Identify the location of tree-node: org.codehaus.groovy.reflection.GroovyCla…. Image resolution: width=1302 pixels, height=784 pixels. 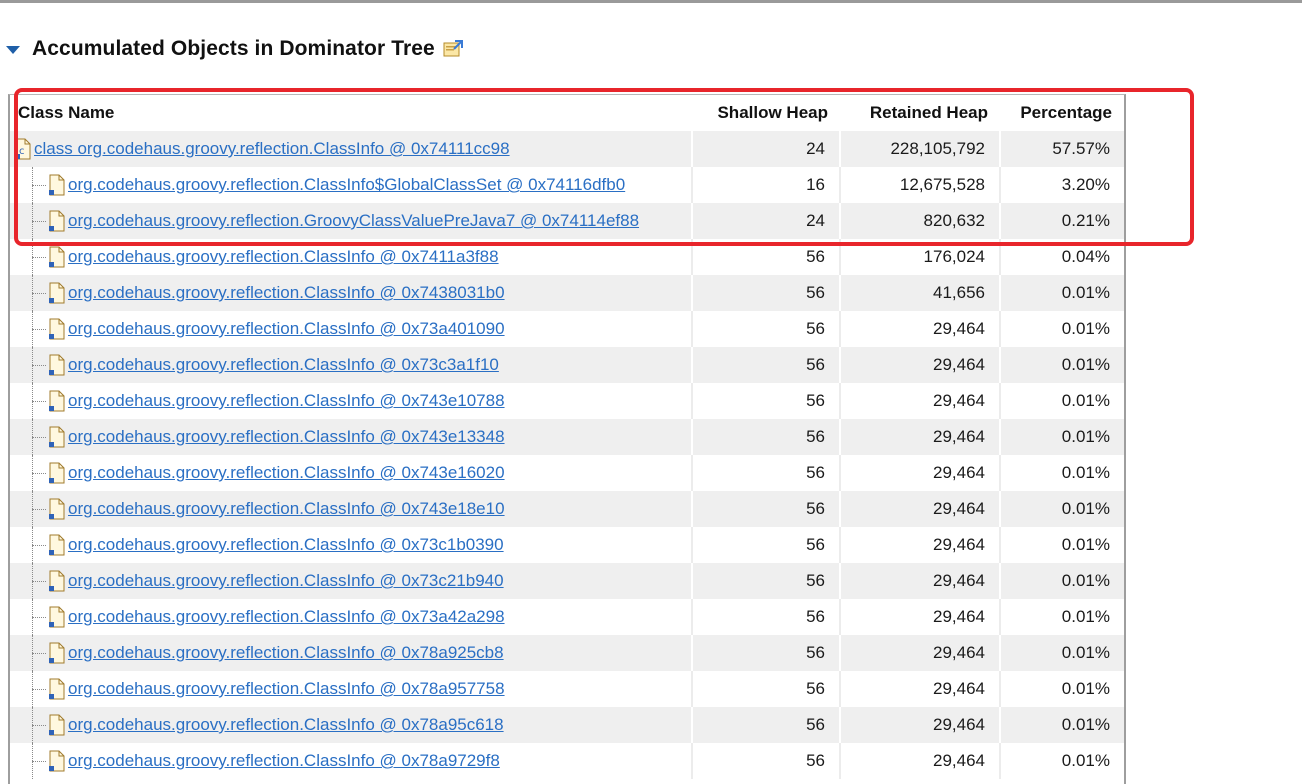
(350, 221).